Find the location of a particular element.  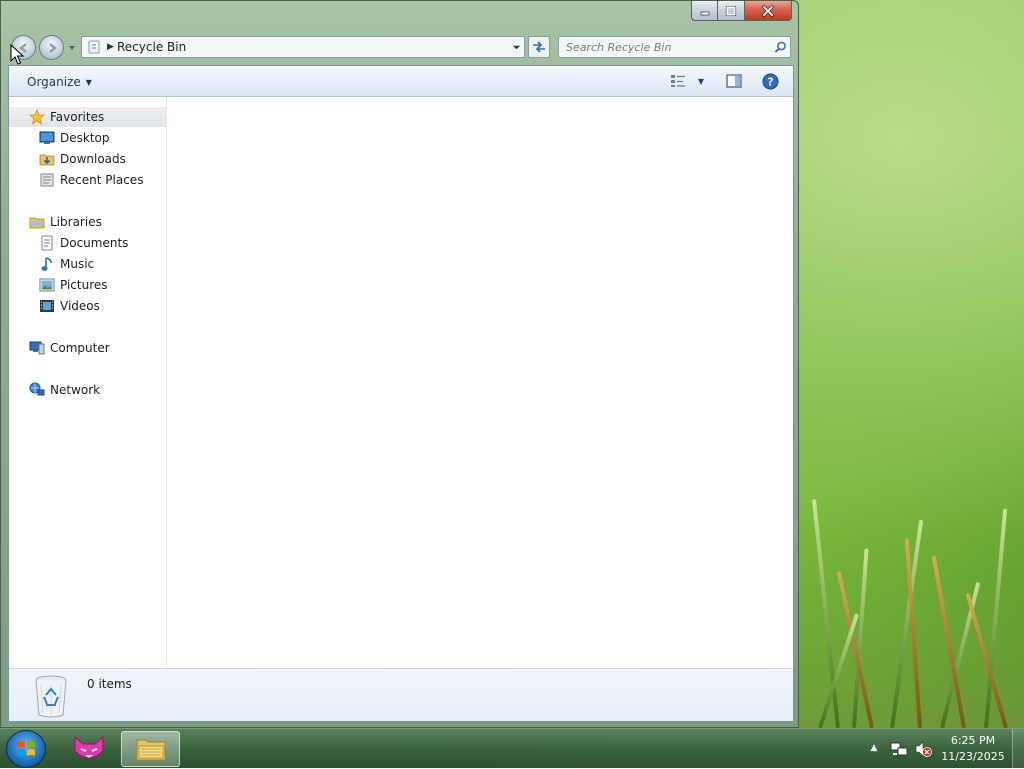

mouse-cursor-icon is located at coordinates (17, 54).